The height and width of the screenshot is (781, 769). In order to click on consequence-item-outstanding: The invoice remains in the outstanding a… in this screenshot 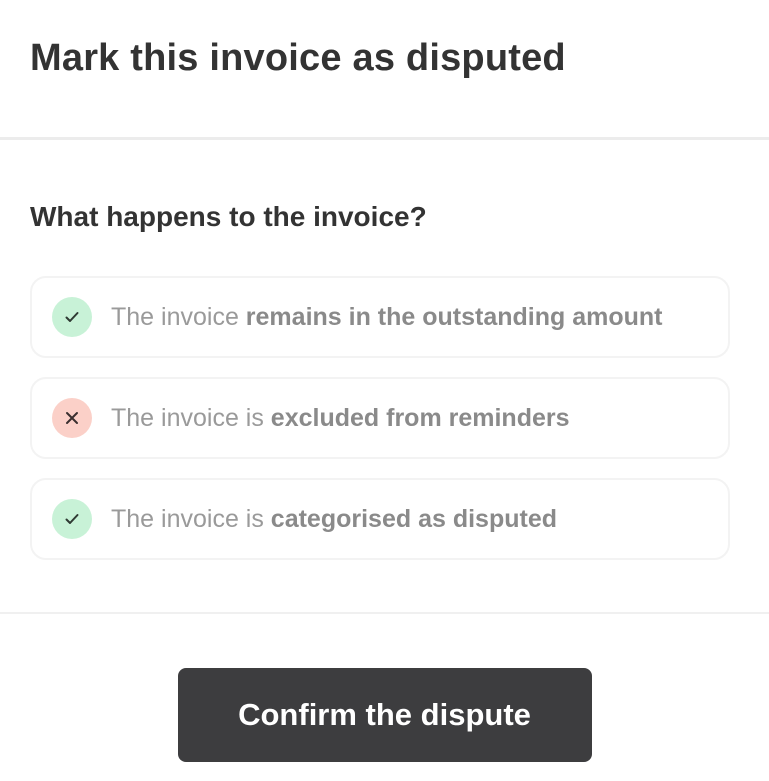, I will do `click(380, 317)`.